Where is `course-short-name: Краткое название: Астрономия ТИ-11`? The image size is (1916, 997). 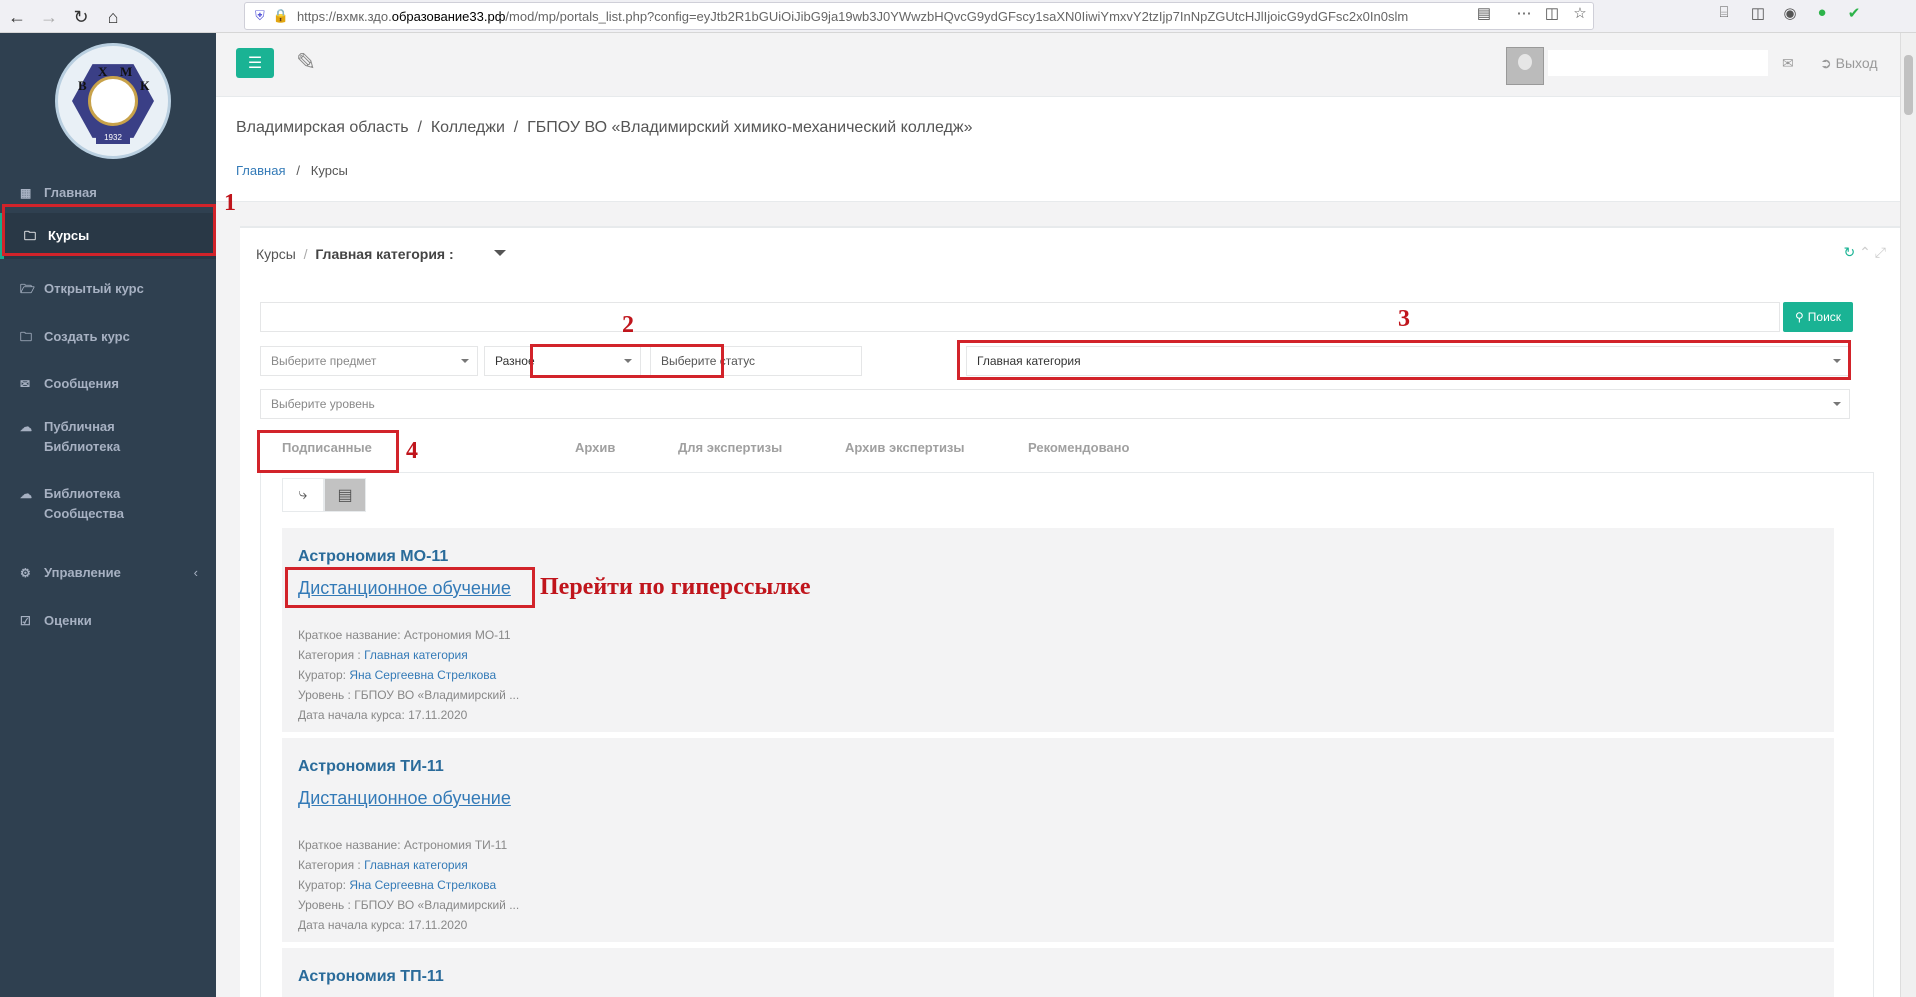 course-short-name: Краткое название: Астрономия ТИ-11 is located at coordinates (403, 845).